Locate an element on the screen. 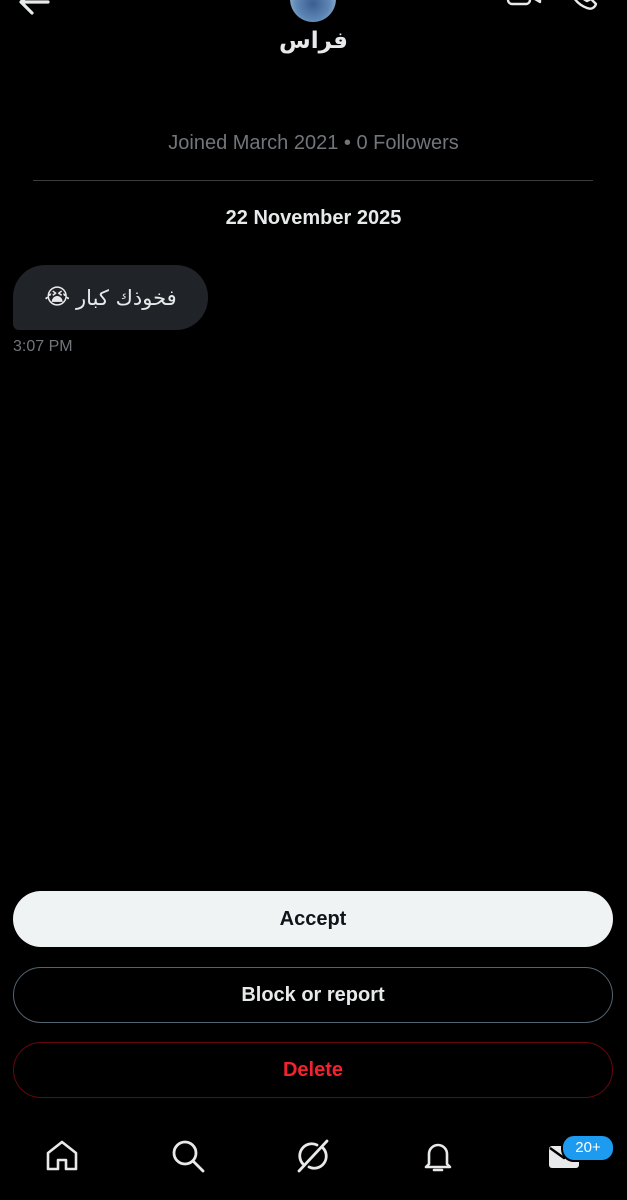  back-arrow-icon is located at coordinates (34, 11).